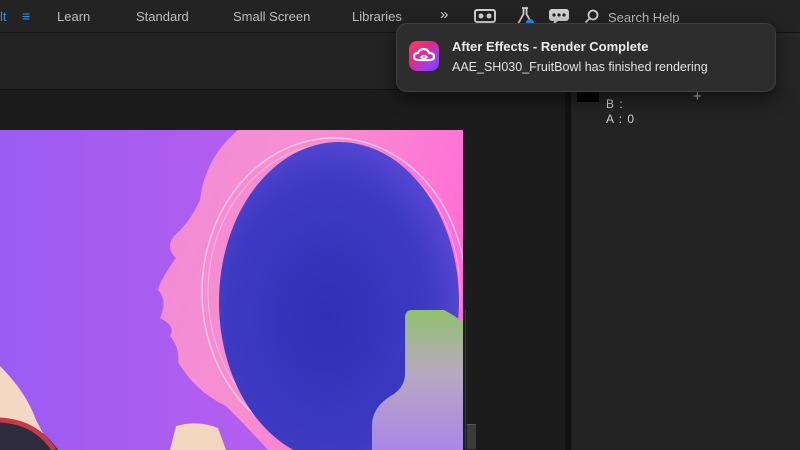 The height and width of the screenshot is (450, 800). I want to click on tab-learn: Learn, so click(73, 16).